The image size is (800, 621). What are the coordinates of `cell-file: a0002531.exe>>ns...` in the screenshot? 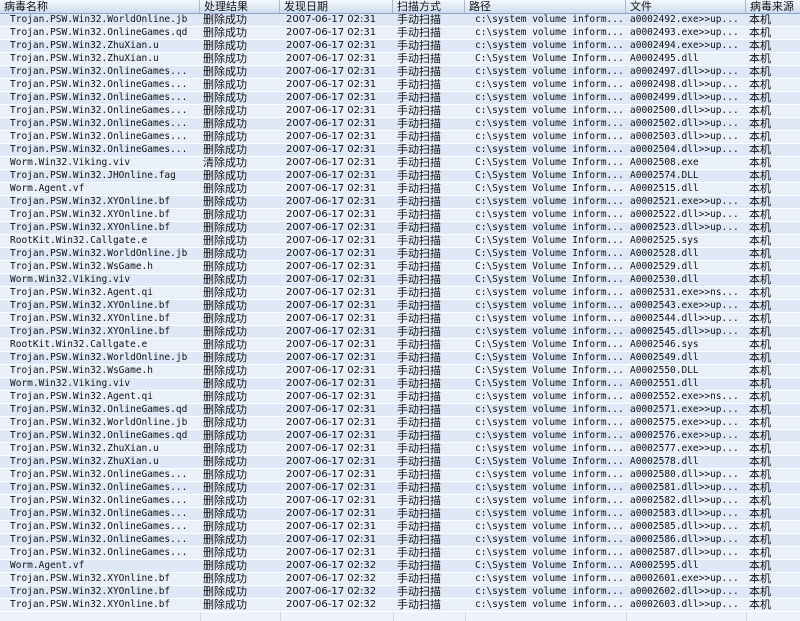 It's located at (684, 292).